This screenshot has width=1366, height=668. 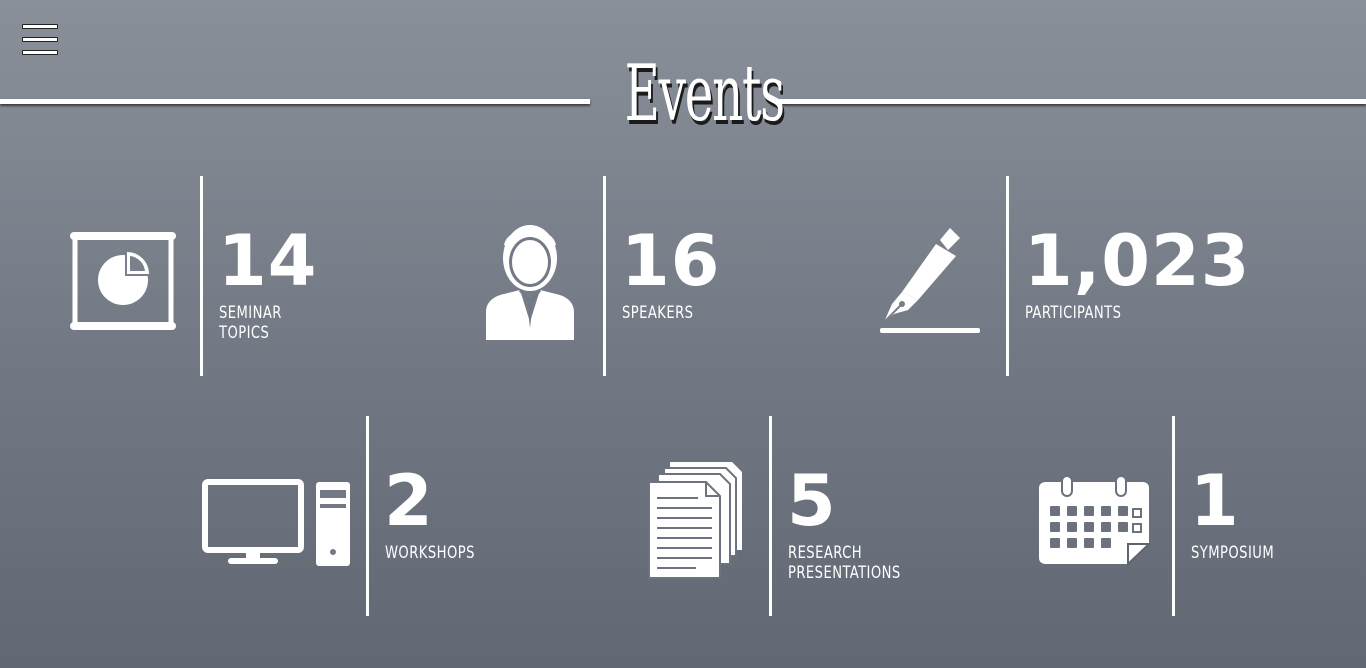 I want to click on stat-label: PARTICIPANTS, so click(x=1073, y=313).